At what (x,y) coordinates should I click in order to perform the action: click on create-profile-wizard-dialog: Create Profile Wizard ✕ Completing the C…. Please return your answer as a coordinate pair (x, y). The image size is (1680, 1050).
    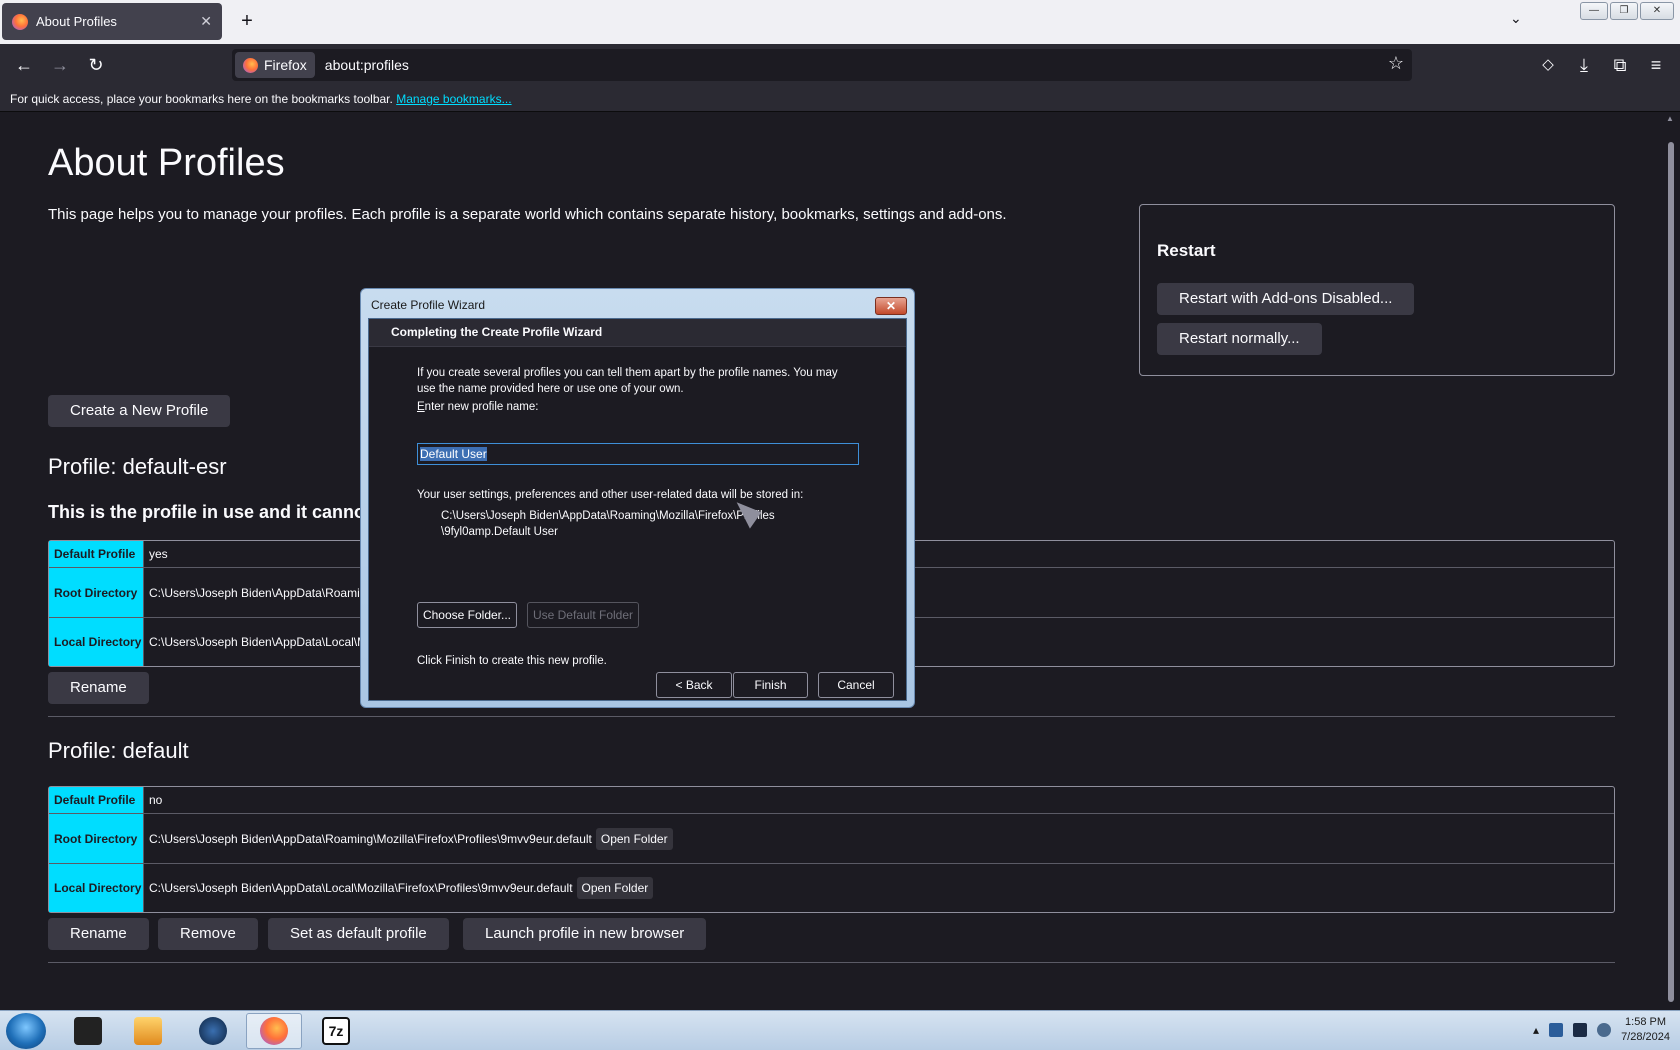
    Looking at the image, I should click on (637, 498).